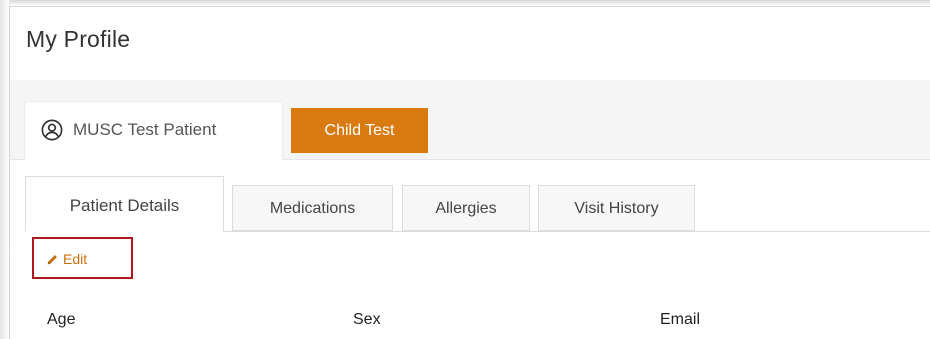 The height and width of the screenshot is (339, 930). Describe the element at coordinates (616, 208) in the screenshot. I see `tab-visit-history: Visit History` at that location.